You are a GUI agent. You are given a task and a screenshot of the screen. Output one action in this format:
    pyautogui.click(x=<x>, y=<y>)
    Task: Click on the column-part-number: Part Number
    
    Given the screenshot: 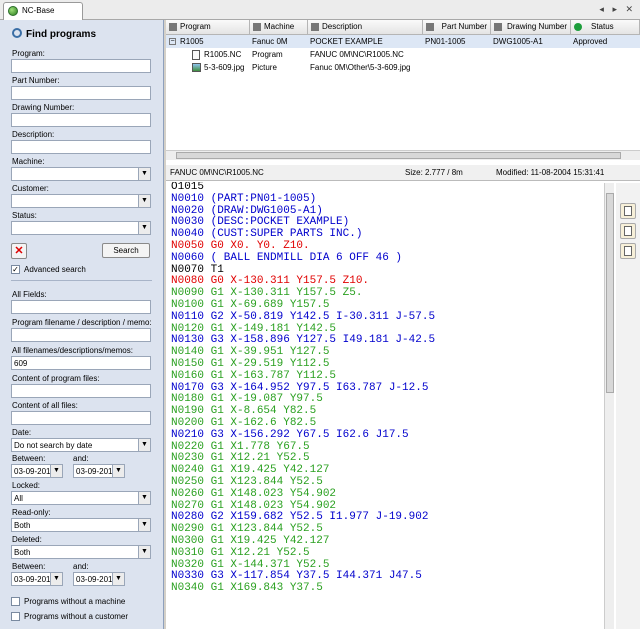 What is the action you would take?
    pyautogui.click(x=457, y=27)
    